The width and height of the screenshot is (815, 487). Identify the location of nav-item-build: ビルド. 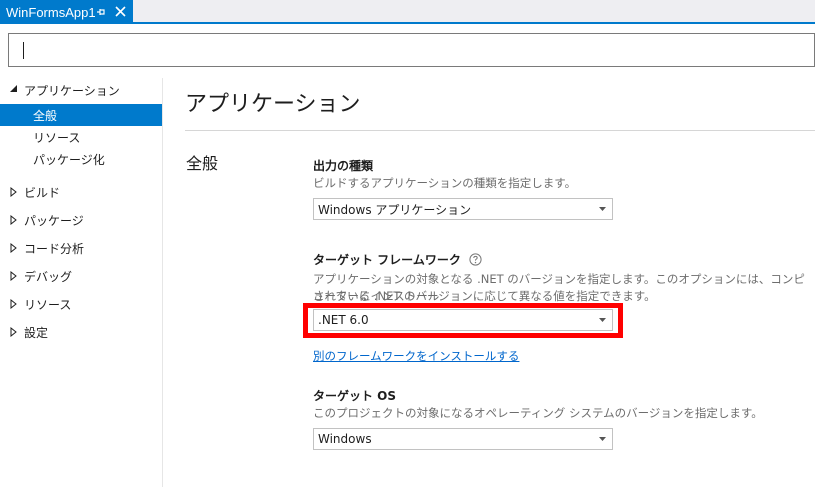
(81, 192).